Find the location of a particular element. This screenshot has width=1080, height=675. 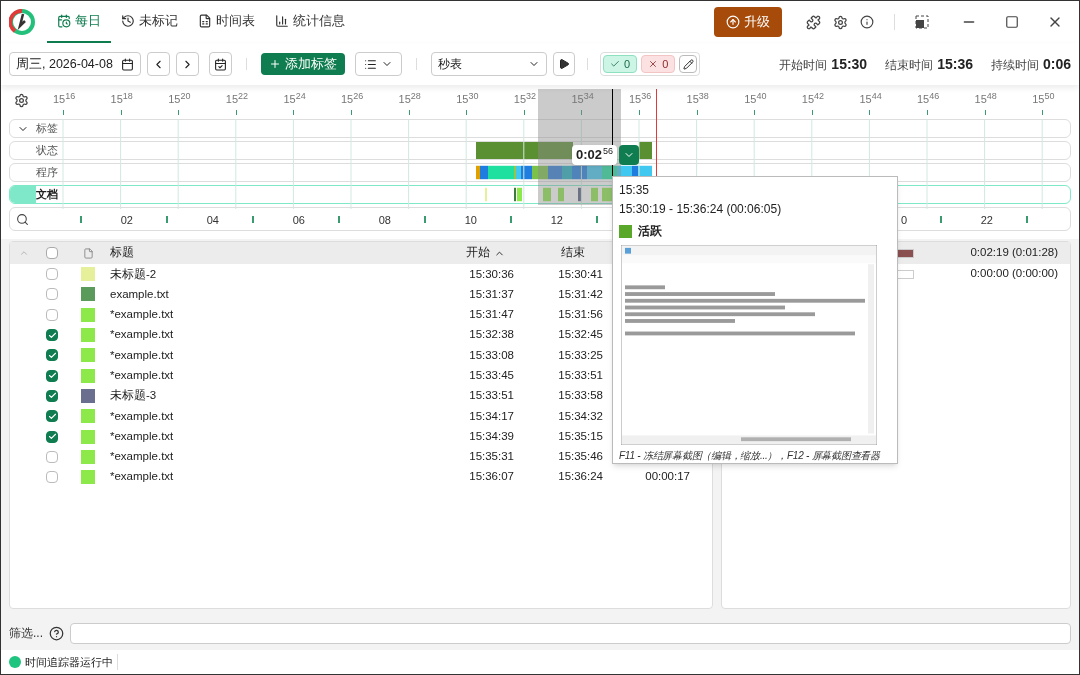

title-cell-text: 未标题-2 is located at coordinates (134, 274).